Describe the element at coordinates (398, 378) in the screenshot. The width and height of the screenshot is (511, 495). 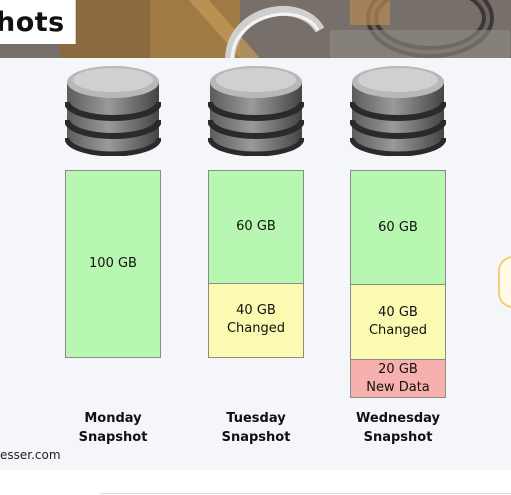
I see `bar-segment-new-data: 20 GB New Data` at that location.